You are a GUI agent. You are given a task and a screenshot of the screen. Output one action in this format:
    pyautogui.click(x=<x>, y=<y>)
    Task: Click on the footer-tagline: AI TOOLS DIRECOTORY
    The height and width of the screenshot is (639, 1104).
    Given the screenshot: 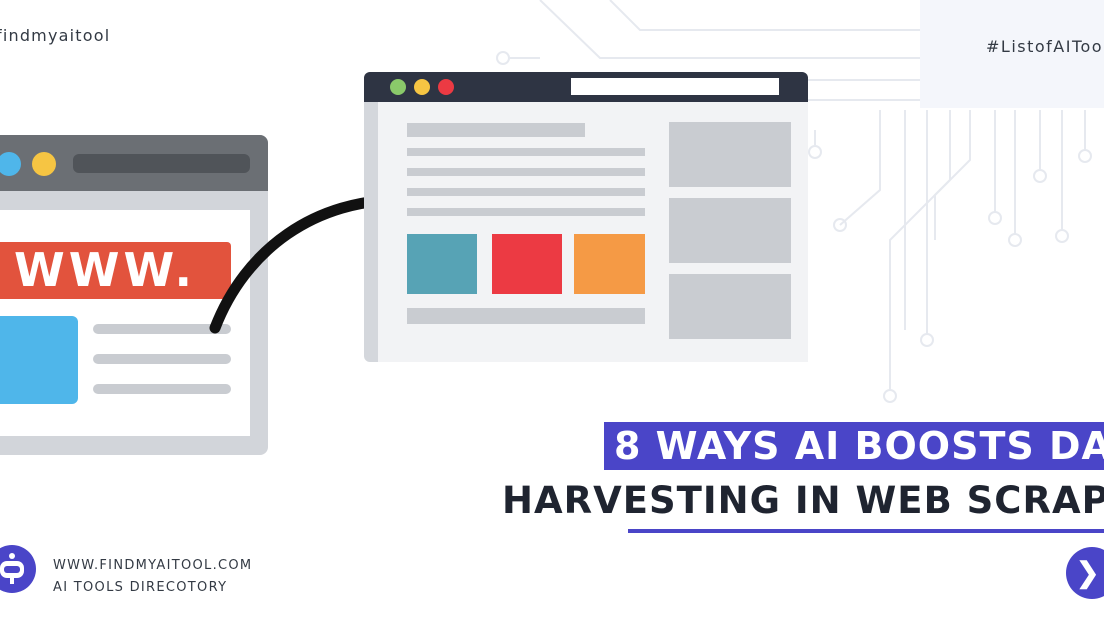 What is the action you would take?
    pyautogui.click(x=140, y=587)
    